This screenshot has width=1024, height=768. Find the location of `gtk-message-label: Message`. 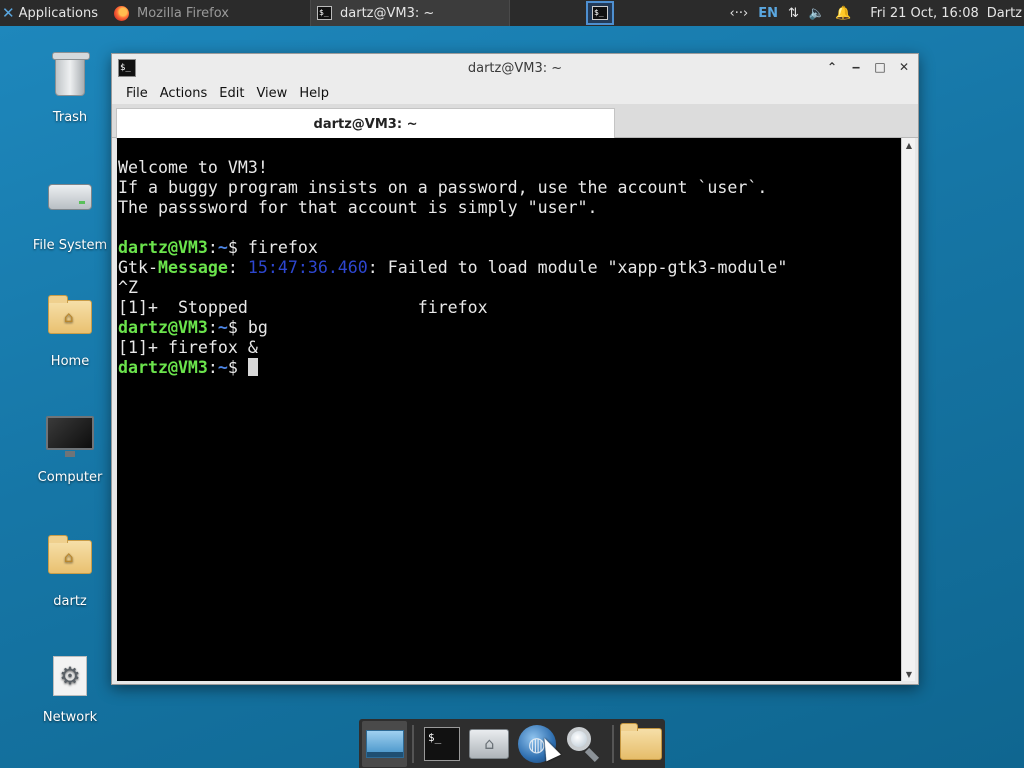

gtk-message-label: Message is located at coordinates (192, 267).